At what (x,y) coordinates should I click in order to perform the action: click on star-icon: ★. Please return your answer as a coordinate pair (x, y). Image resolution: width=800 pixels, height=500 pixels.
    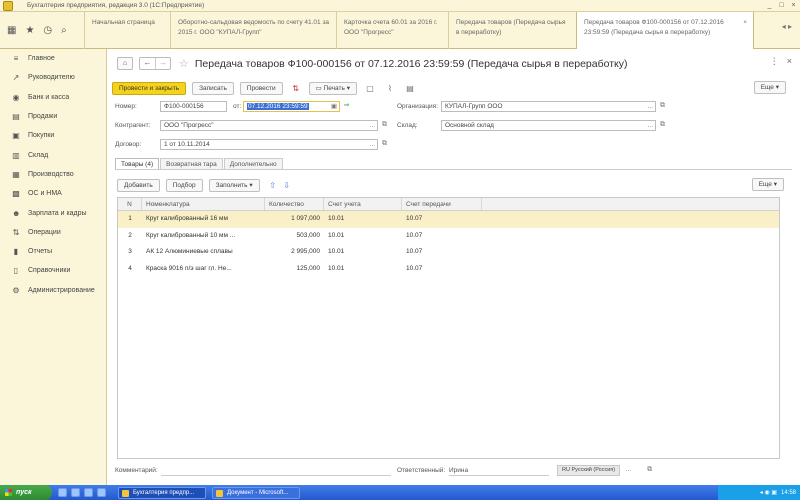
    Looking at the image, I should click on (29, 30).